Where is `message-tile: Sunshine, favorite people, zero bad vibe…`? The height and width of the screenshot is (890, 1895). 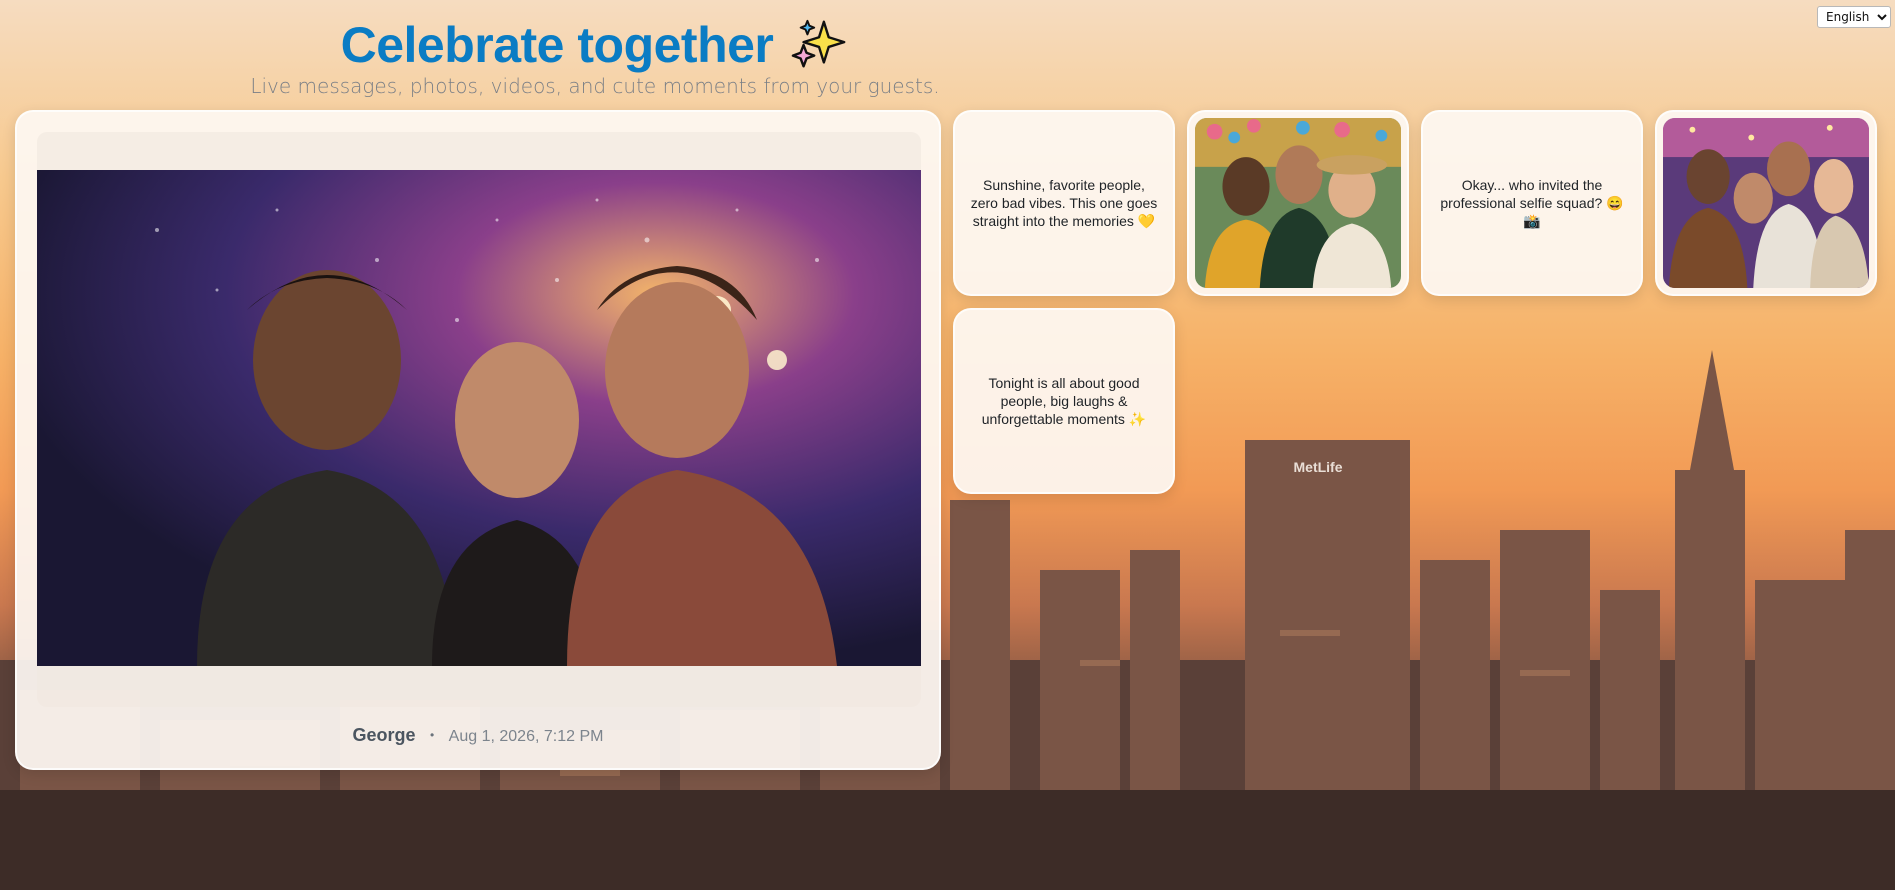 message-tile: Sunshine, favorite people, zero bad vibe… is located at coordinates (1064, 203).